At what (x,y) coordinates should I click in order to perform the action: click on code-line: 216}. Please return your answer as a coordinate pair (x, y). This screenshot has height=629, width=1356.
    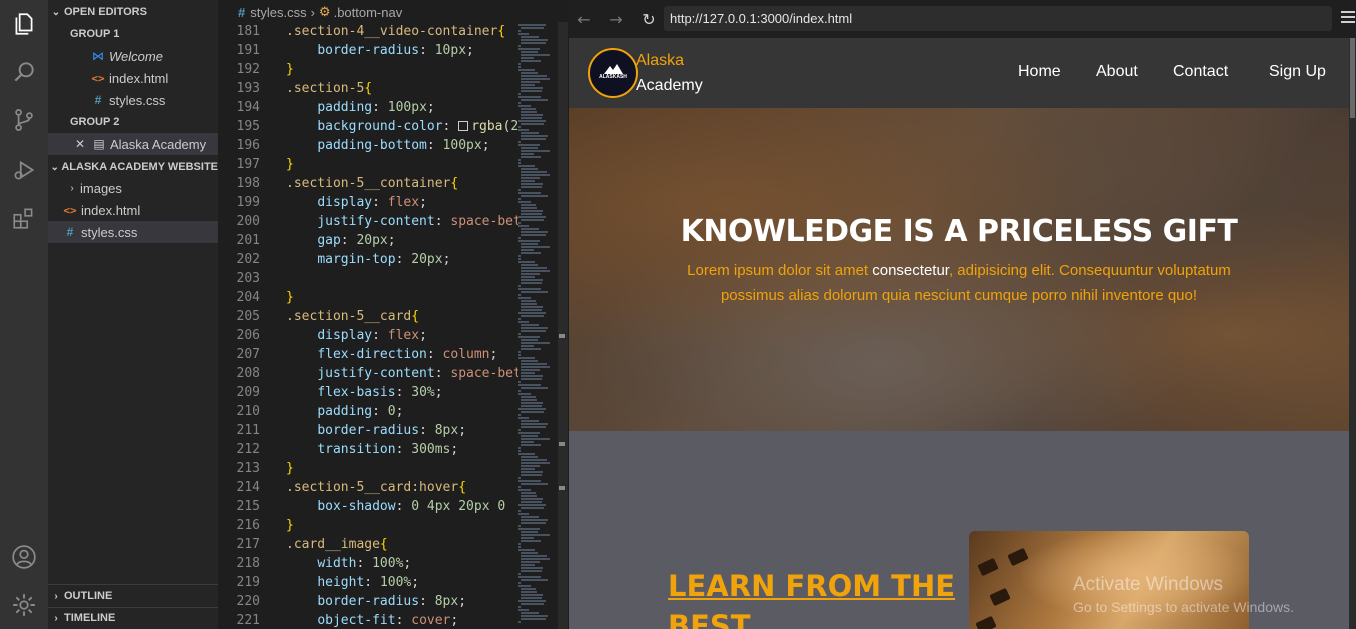
    Looking at the image, I should click on (368, 525).